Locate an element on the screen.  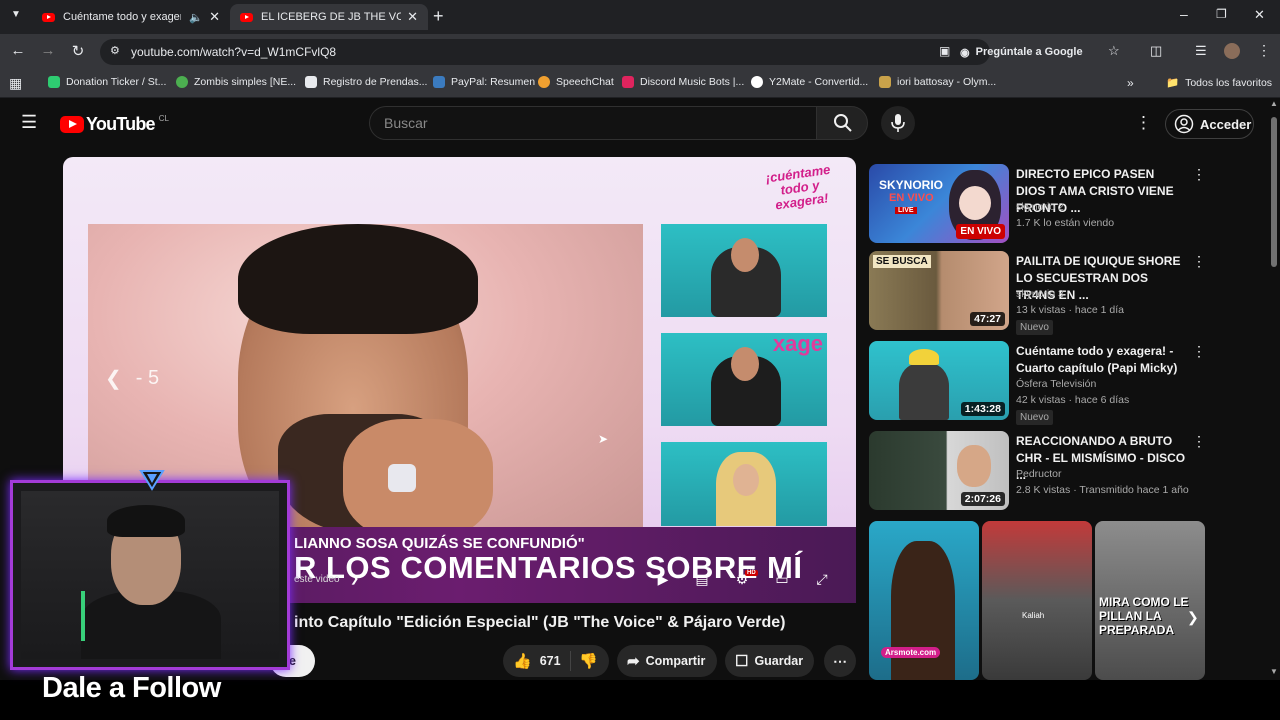
like-dislike-group: 👍 671 👎 is located at coordinates (556, 661).